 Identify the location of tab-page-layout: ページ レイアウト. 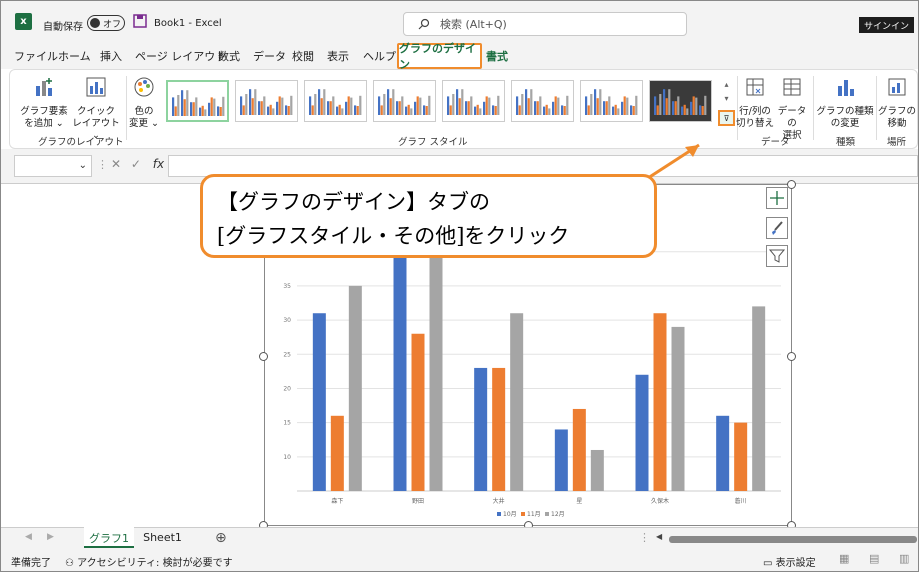
(180, 56).